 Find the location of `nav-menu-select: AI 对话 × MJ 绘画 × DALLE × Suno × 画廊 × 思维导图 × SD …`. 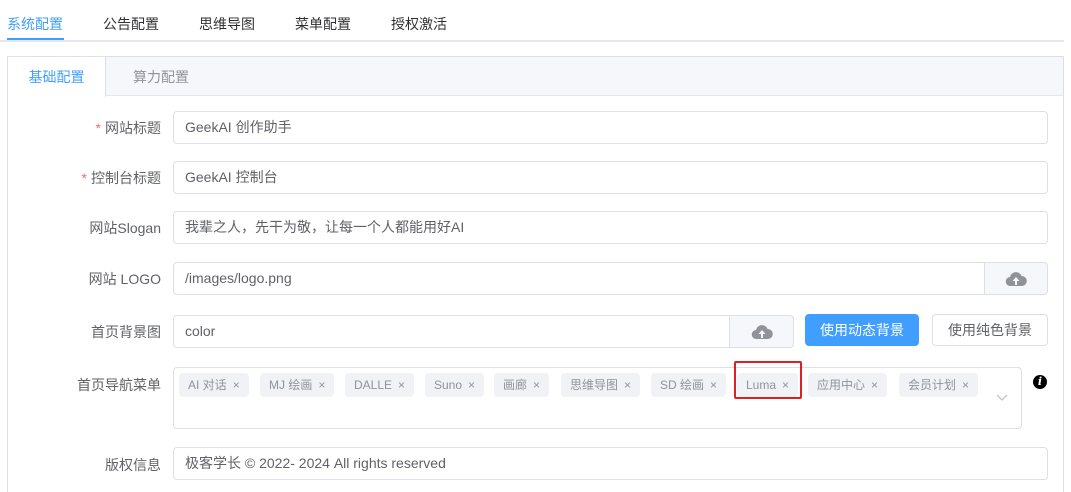

nav-menu-select: AI 对话 × MJ 绘画 × DALLE × Suno × 画廊 × 思维导图 × SD … is located at coordinates (597, 398).